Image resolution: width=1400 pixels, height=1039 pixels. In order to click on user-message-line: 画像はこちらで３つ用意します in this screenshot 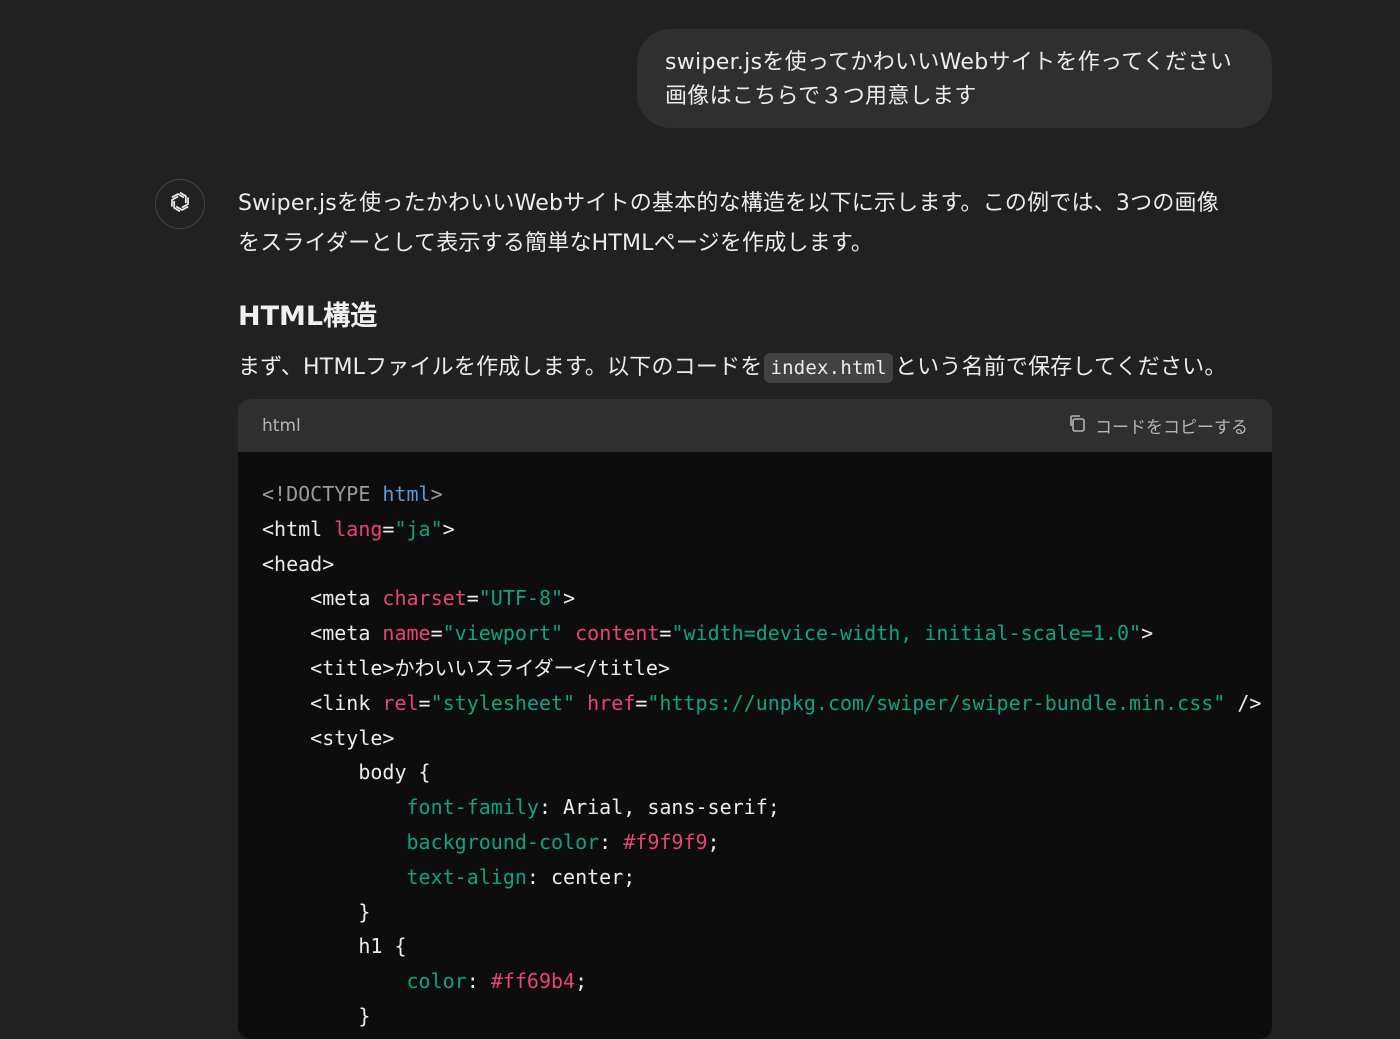, I will do `click(821, 96)`.